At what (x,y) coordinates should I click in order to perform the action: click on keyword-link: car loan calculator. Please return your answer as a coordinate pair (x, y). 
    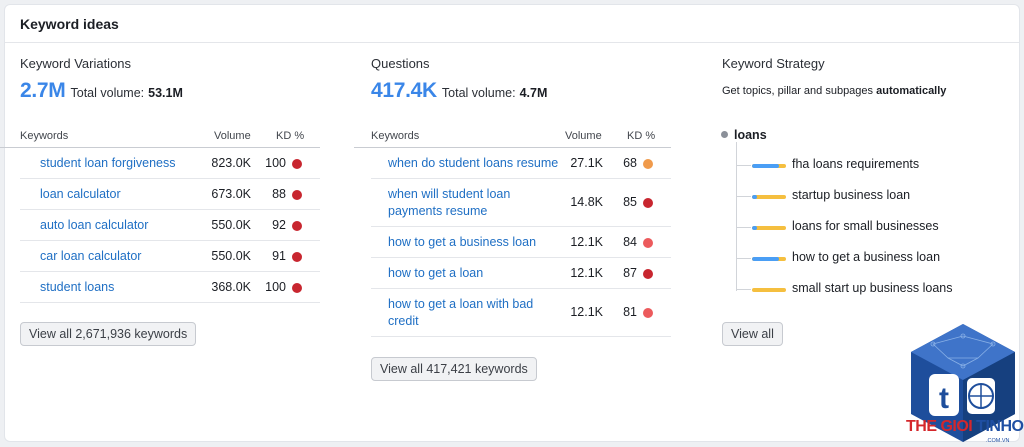
    Looking at the image, I should click on (90, 256).